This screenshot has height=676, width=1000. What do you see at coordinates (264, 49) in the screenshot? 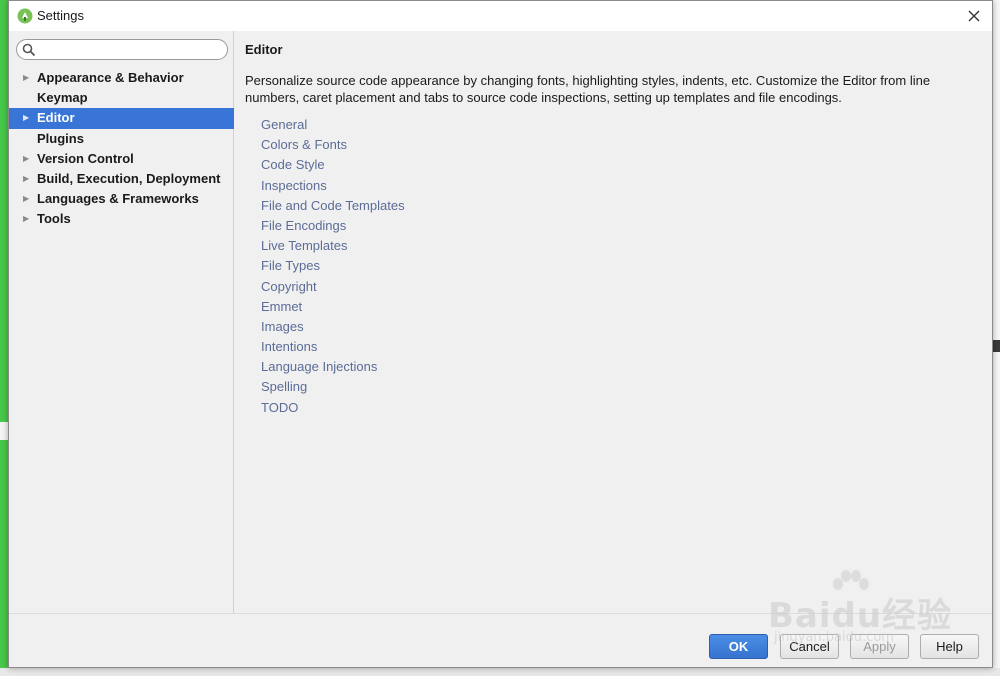
I see `page-title: Editor` at bounding box center [264, 49].